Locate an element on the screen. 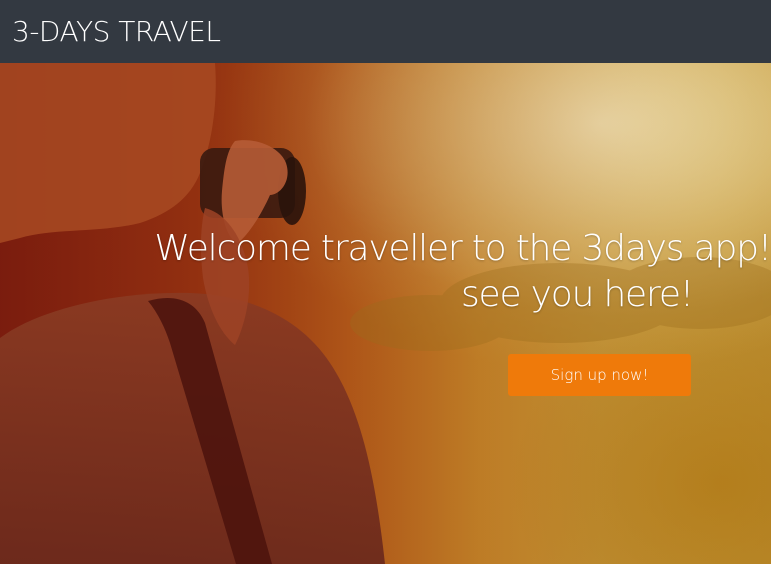 Image resolution: width=771 pixels, height=578 pixels. headline-line-2: see you here! is located at coordinates (577, 294).